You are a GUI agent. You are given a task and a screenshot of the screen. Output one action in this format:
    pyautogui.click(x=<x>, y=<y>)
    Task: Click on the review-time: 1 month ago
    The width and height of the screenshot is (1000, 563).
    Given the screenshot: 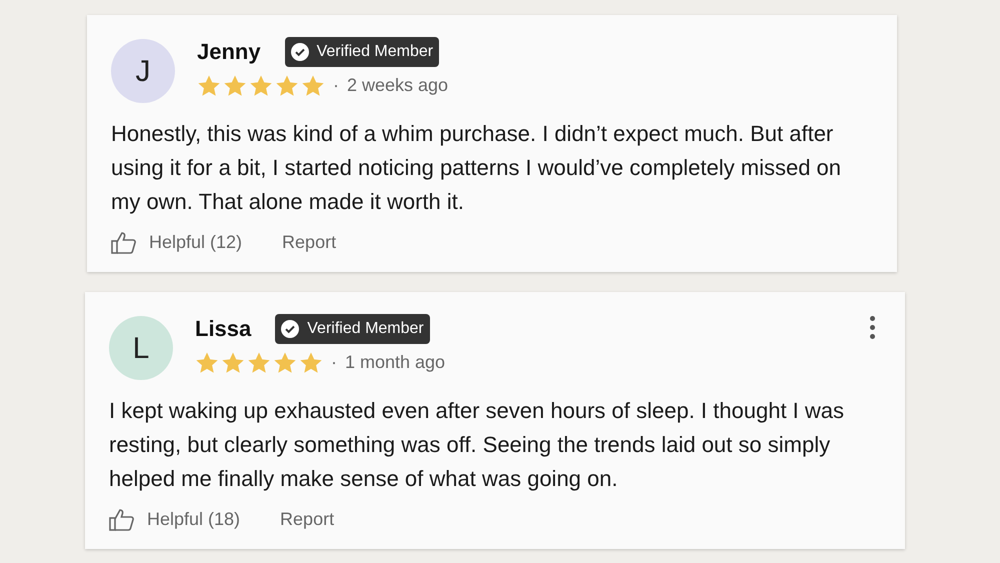 What is the action you would take?
    pyautogui.click(x=395, y=362)
    